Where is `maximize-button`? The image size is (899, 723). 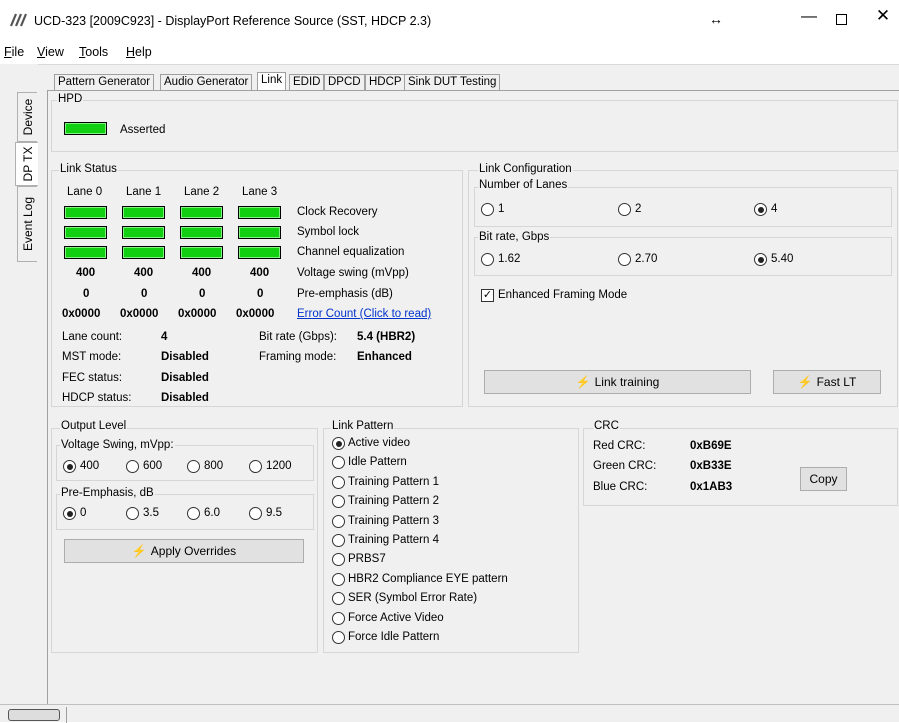 maximize-button is located at coordinates (842, 19).